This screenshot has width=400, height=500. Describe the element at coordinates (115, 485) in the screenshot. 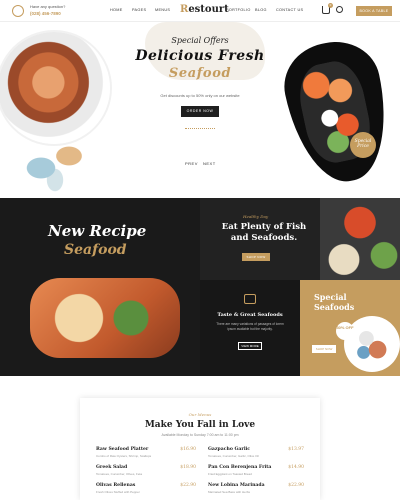

I see `menu-item-name: Olivas Rellenas` at that location.